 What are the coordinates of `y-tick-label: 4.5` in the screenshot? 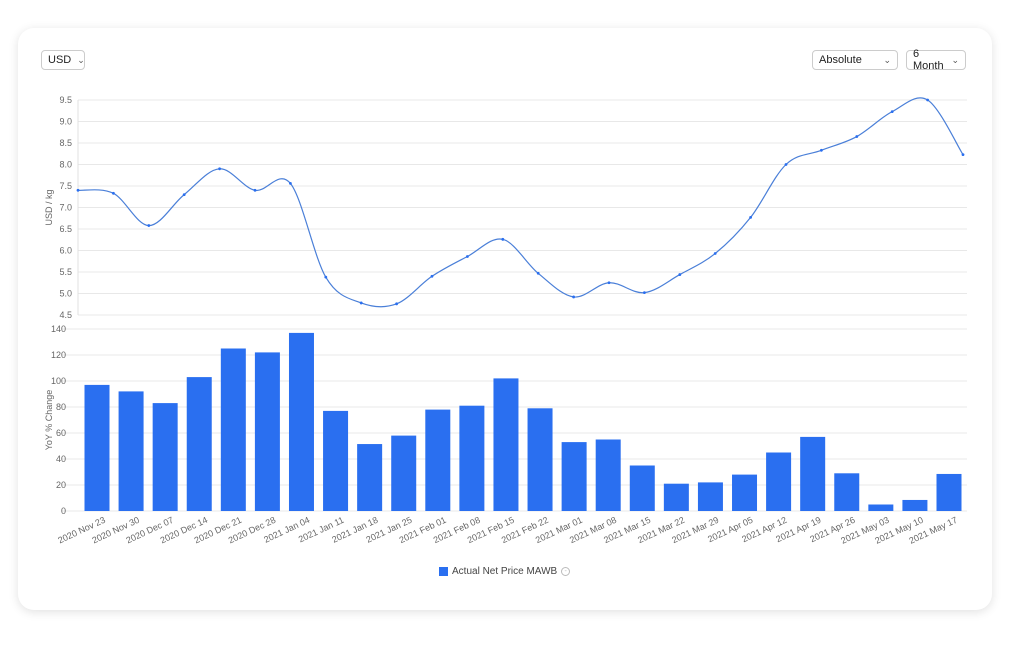 It's located at (65, 315).